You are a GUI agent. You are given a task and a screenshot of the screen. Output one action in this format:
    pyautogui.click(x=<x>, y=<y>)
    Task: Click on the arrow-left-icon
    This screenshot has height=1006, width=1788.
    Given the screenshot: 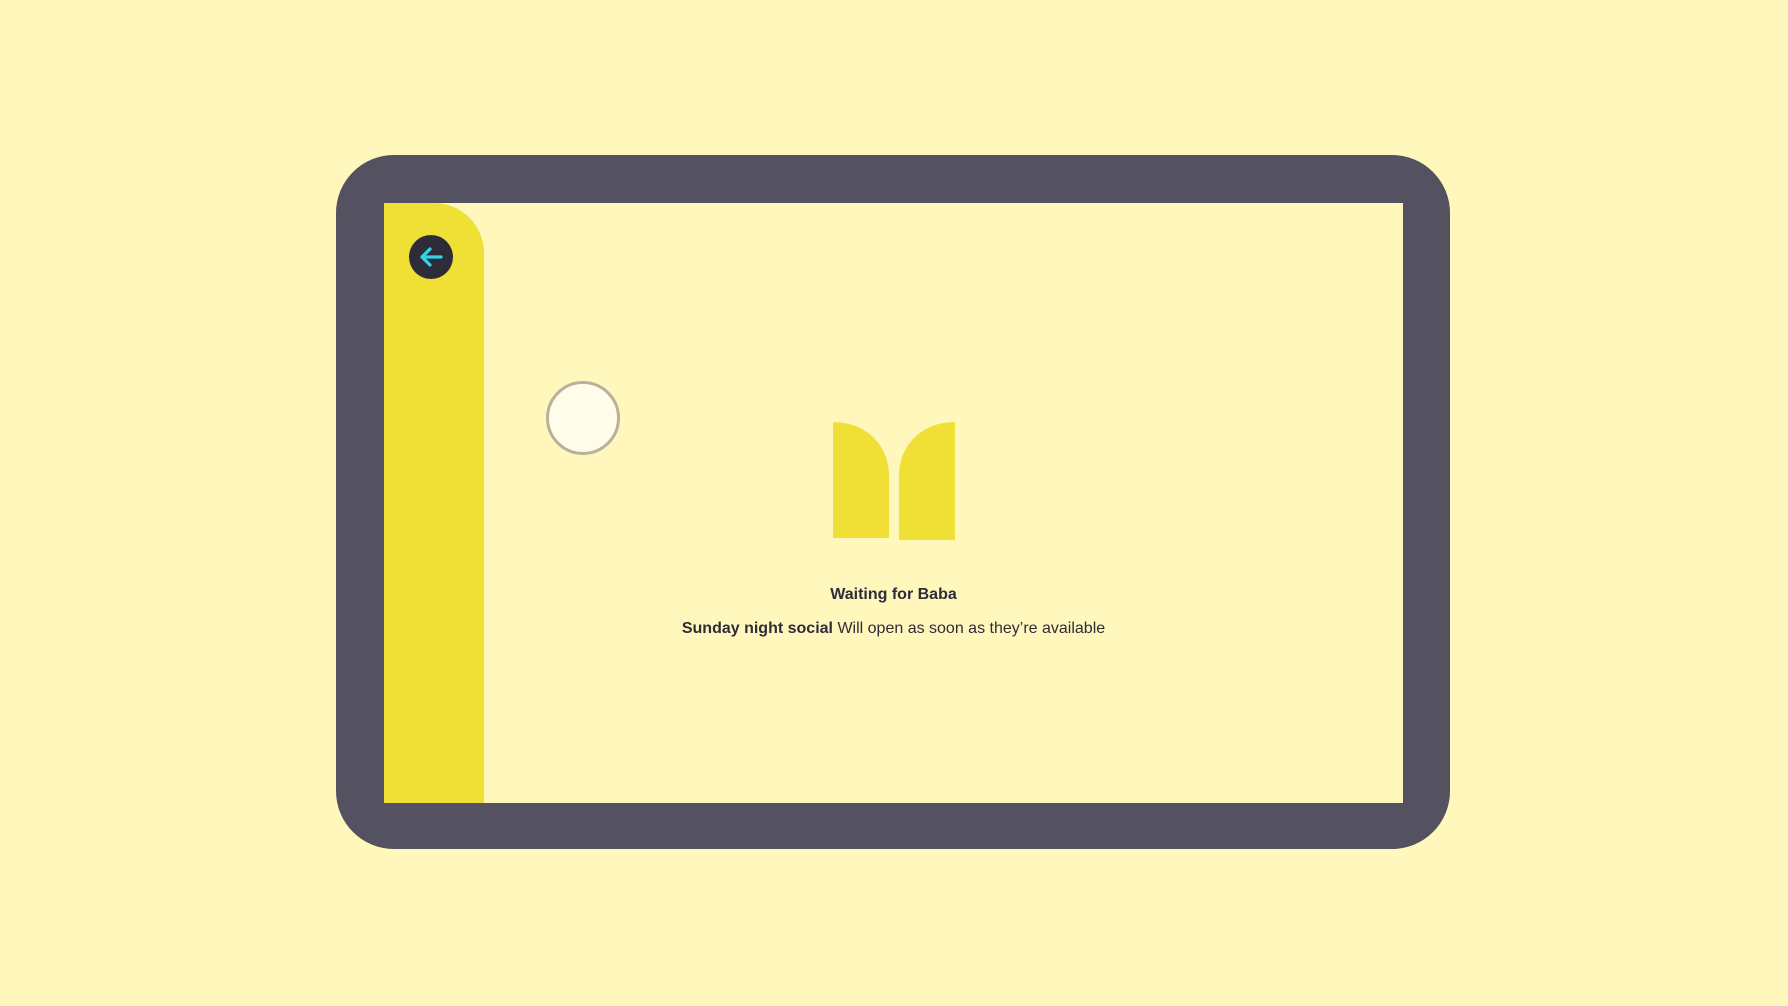 What is the action you would take?
    pyautogui.click(x=431, y=257)
    